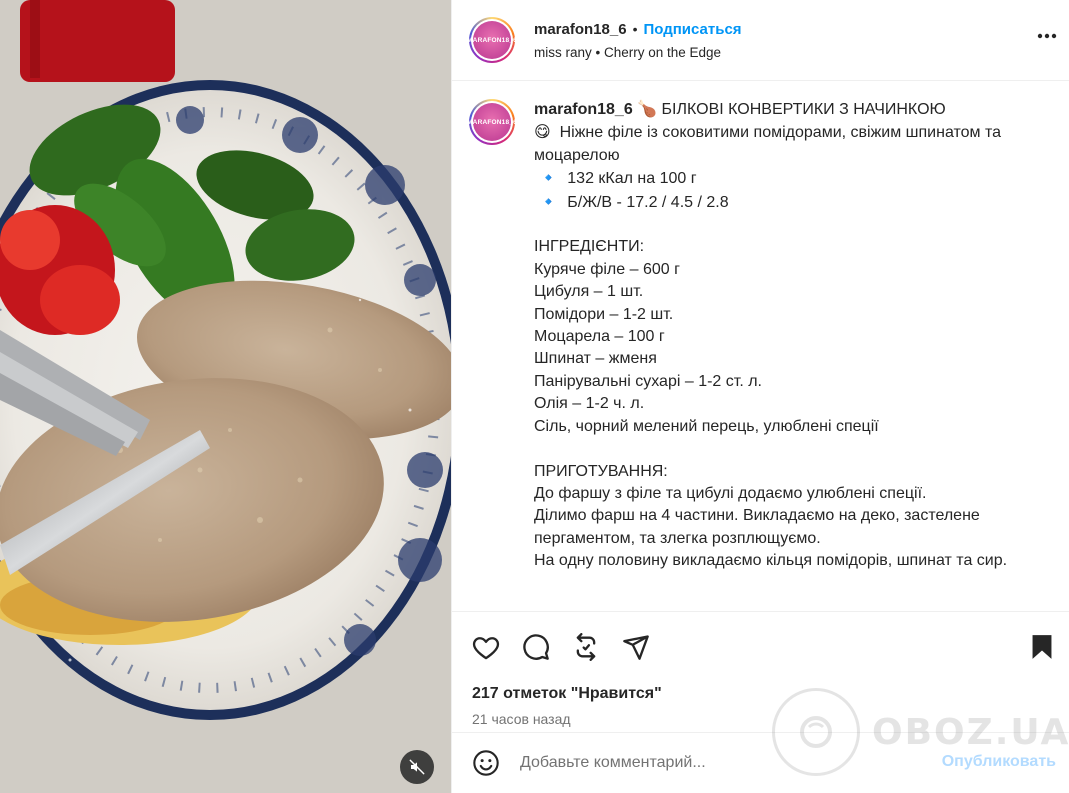 The image size is (1069, 793). I want to click on repost-icon, so click(586, 647).